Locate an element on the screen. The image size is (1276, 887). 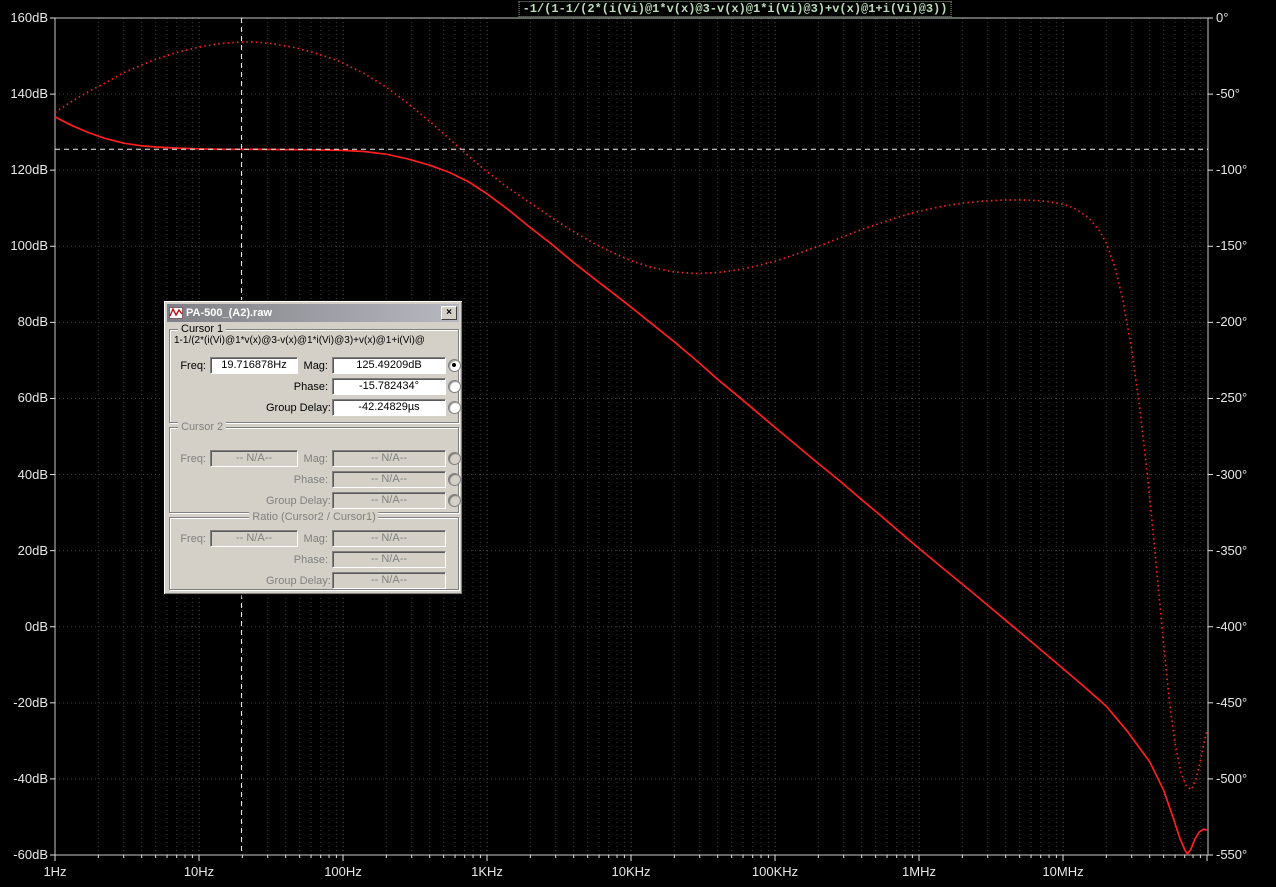
y-left-tick-label: 140dB is located at coordinates (29, 94).